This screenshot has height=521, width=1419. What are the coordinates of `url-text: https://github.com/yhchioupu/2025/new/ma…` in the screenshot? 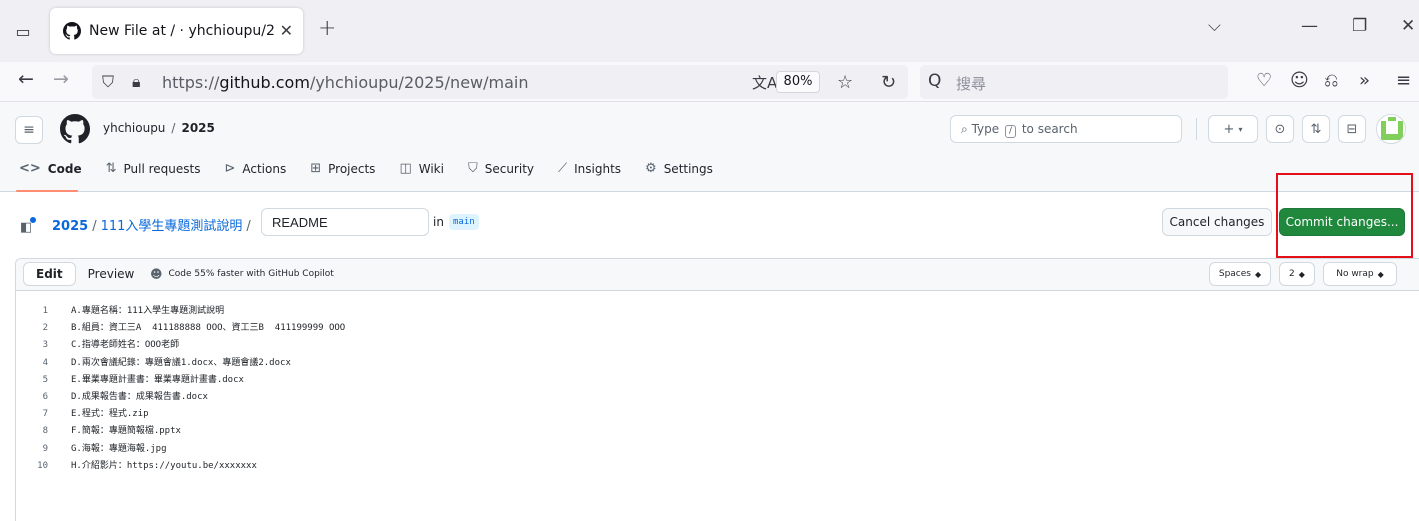 It's located at (345, 82).